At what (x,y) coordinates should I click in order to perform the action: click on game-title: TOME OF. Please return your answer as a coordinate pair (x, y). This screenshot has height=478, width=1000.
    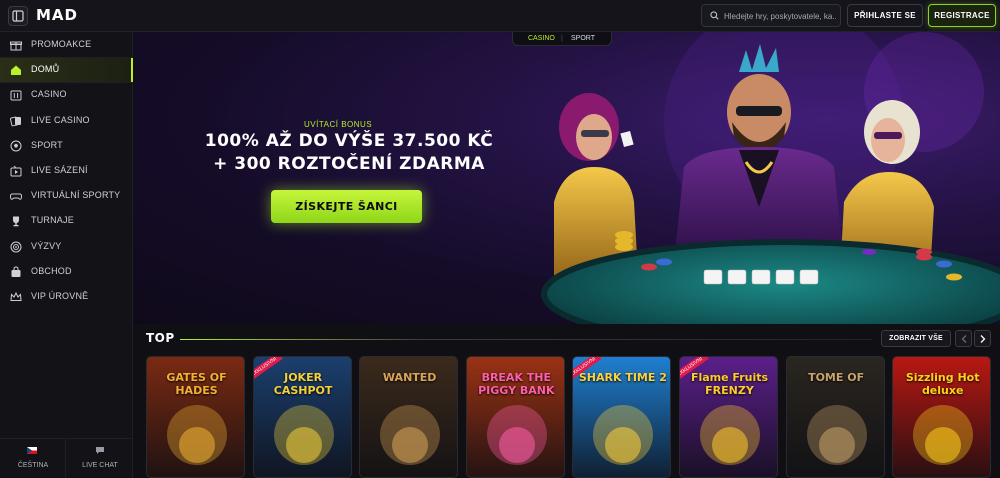
    Looking at the image, I should click on (836, 377).